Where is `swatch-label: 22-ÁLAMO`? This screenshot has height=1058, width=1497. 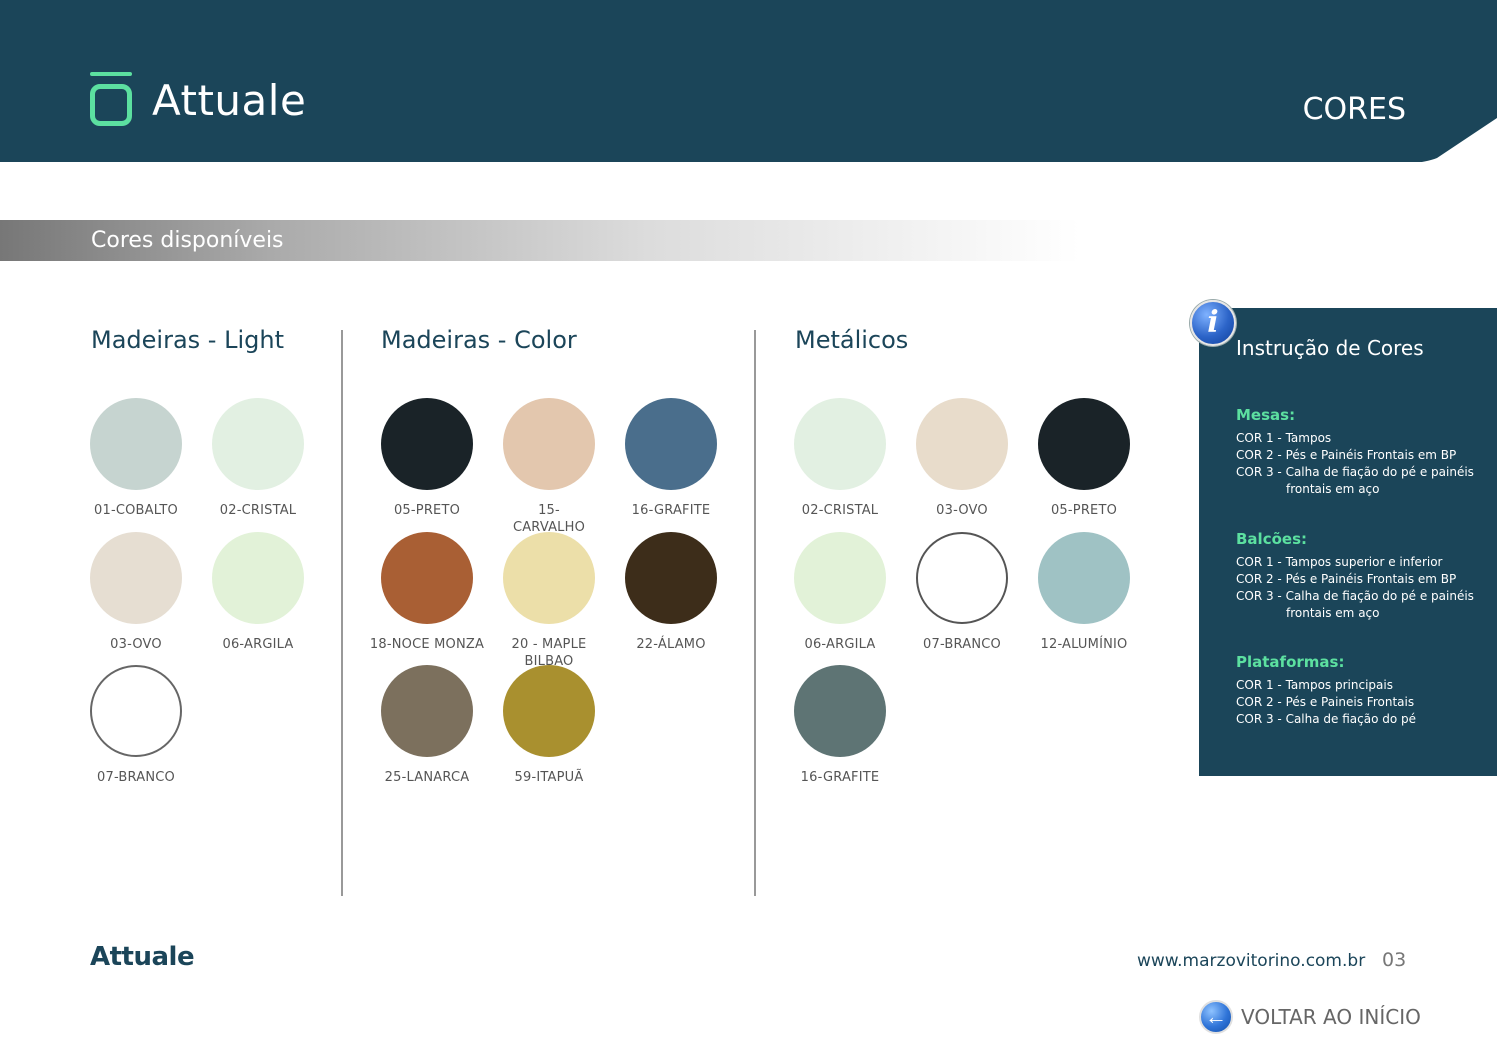 swatch-label: 22-ÁLAMO is located at coordinates (671, 644).